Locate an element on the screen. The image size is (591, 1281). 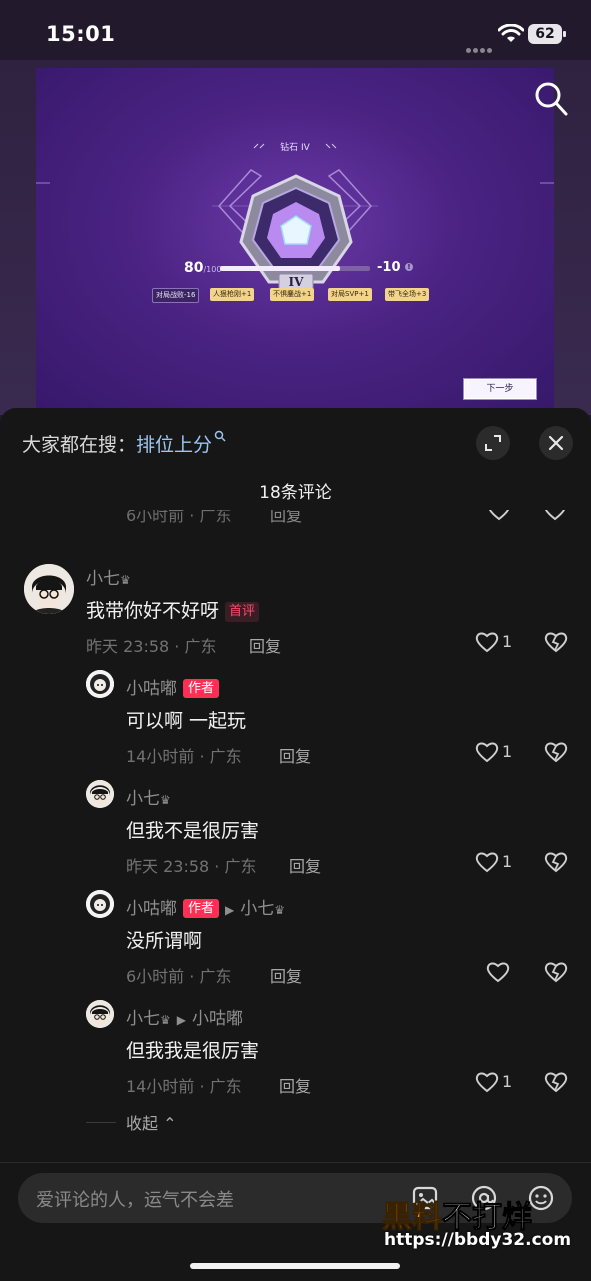
expand-icon is located at coordinates (493, 443).